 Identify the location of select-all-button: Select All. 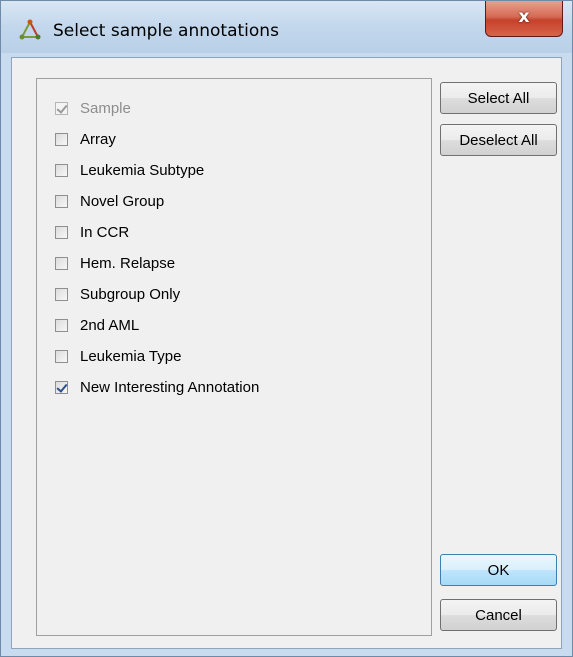
(498, 98).